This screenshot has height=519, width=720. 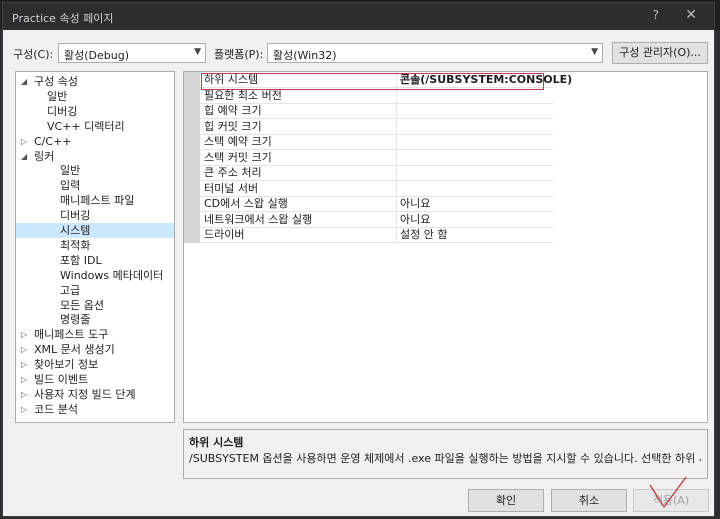 I want to click on tree-item: 최적화, so click(x=95, y=245).